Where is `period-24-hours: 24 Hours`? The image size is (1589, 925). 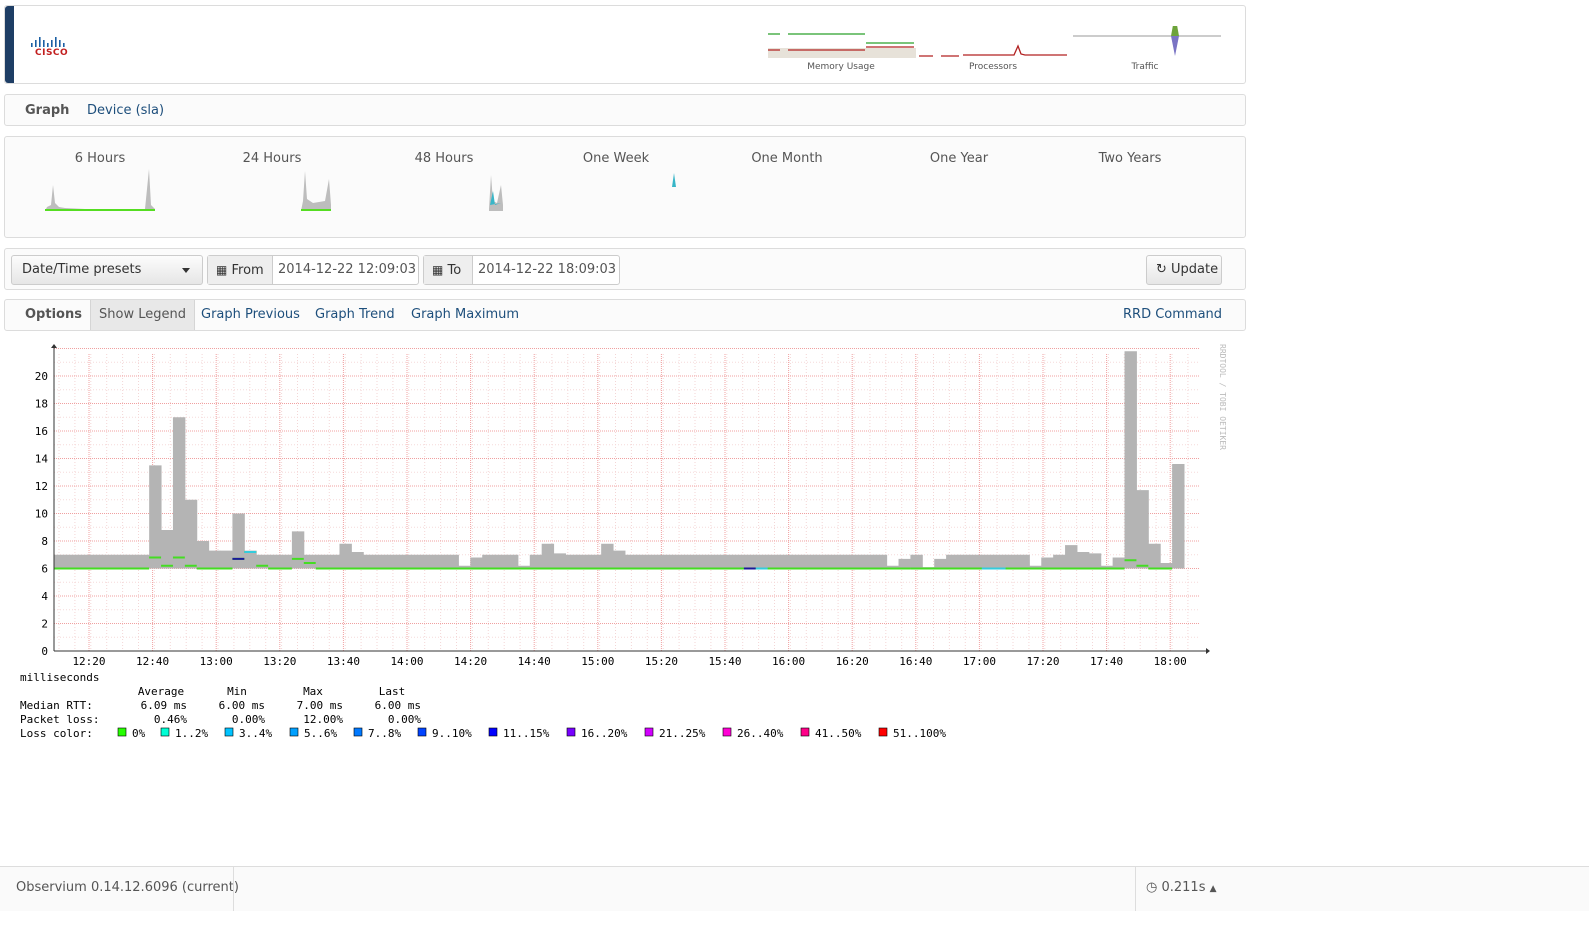
period-24-hours: 24 Hours is located at coordinates (272, 158).